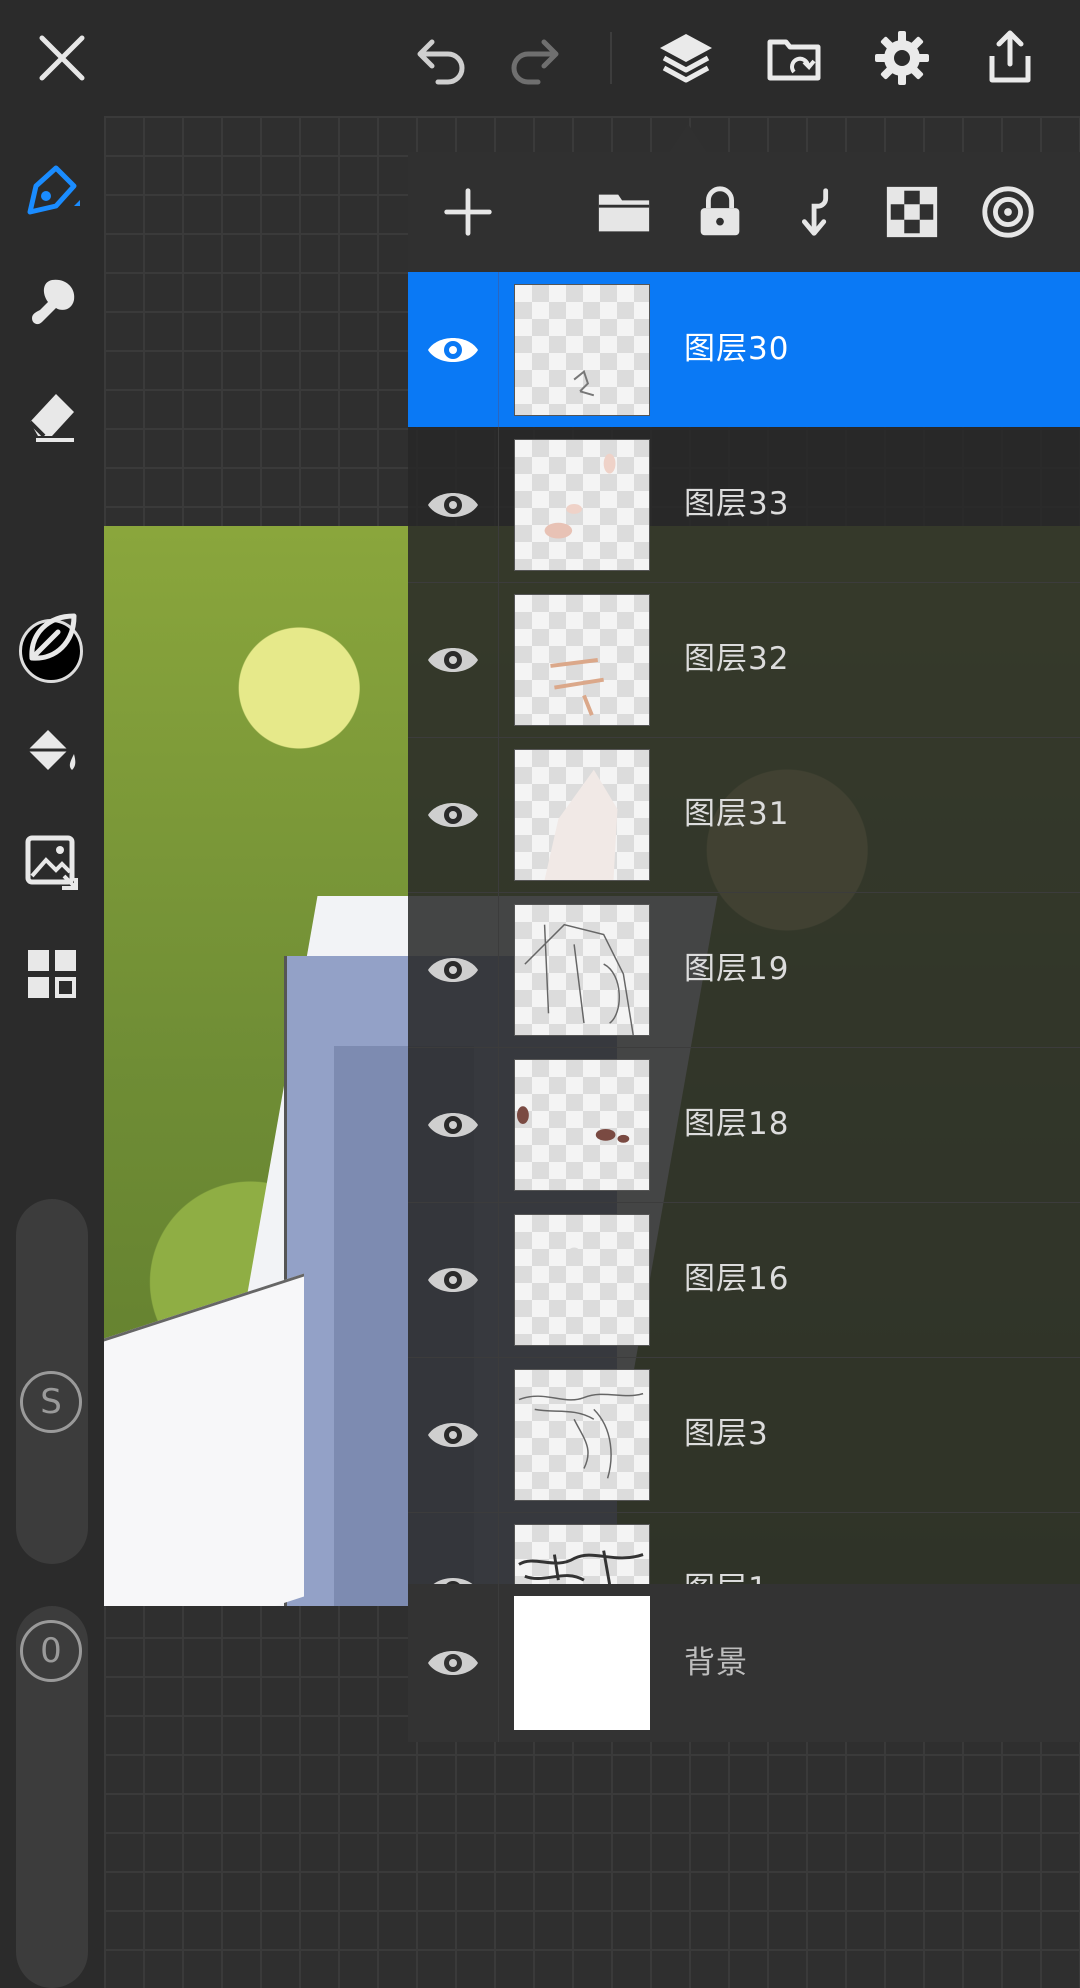  I want to click on background-layer-row: 背景, so click(744, 1663).